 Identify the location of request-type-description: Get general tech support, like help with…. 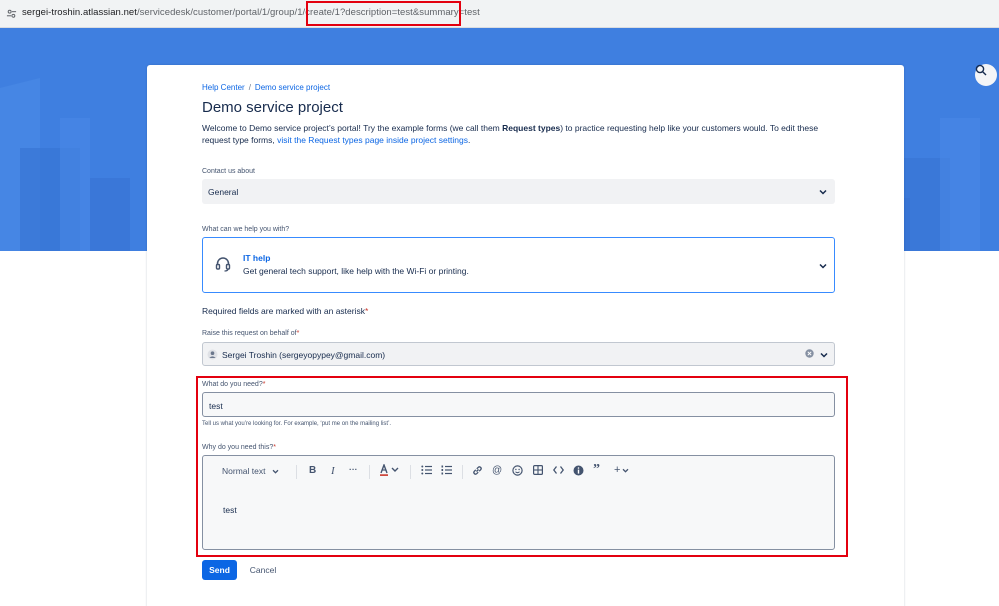
(356, 271).